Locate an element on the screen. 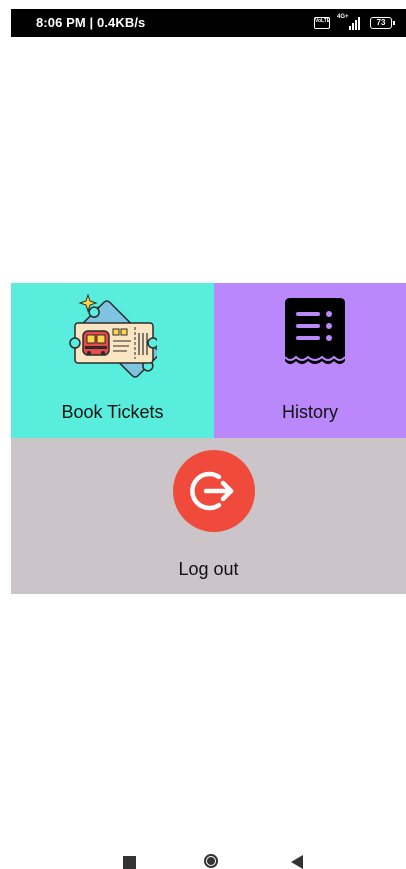 This screenshot has height=869, width=406. battery-icon: 73 is located at coordinates (382, 23).